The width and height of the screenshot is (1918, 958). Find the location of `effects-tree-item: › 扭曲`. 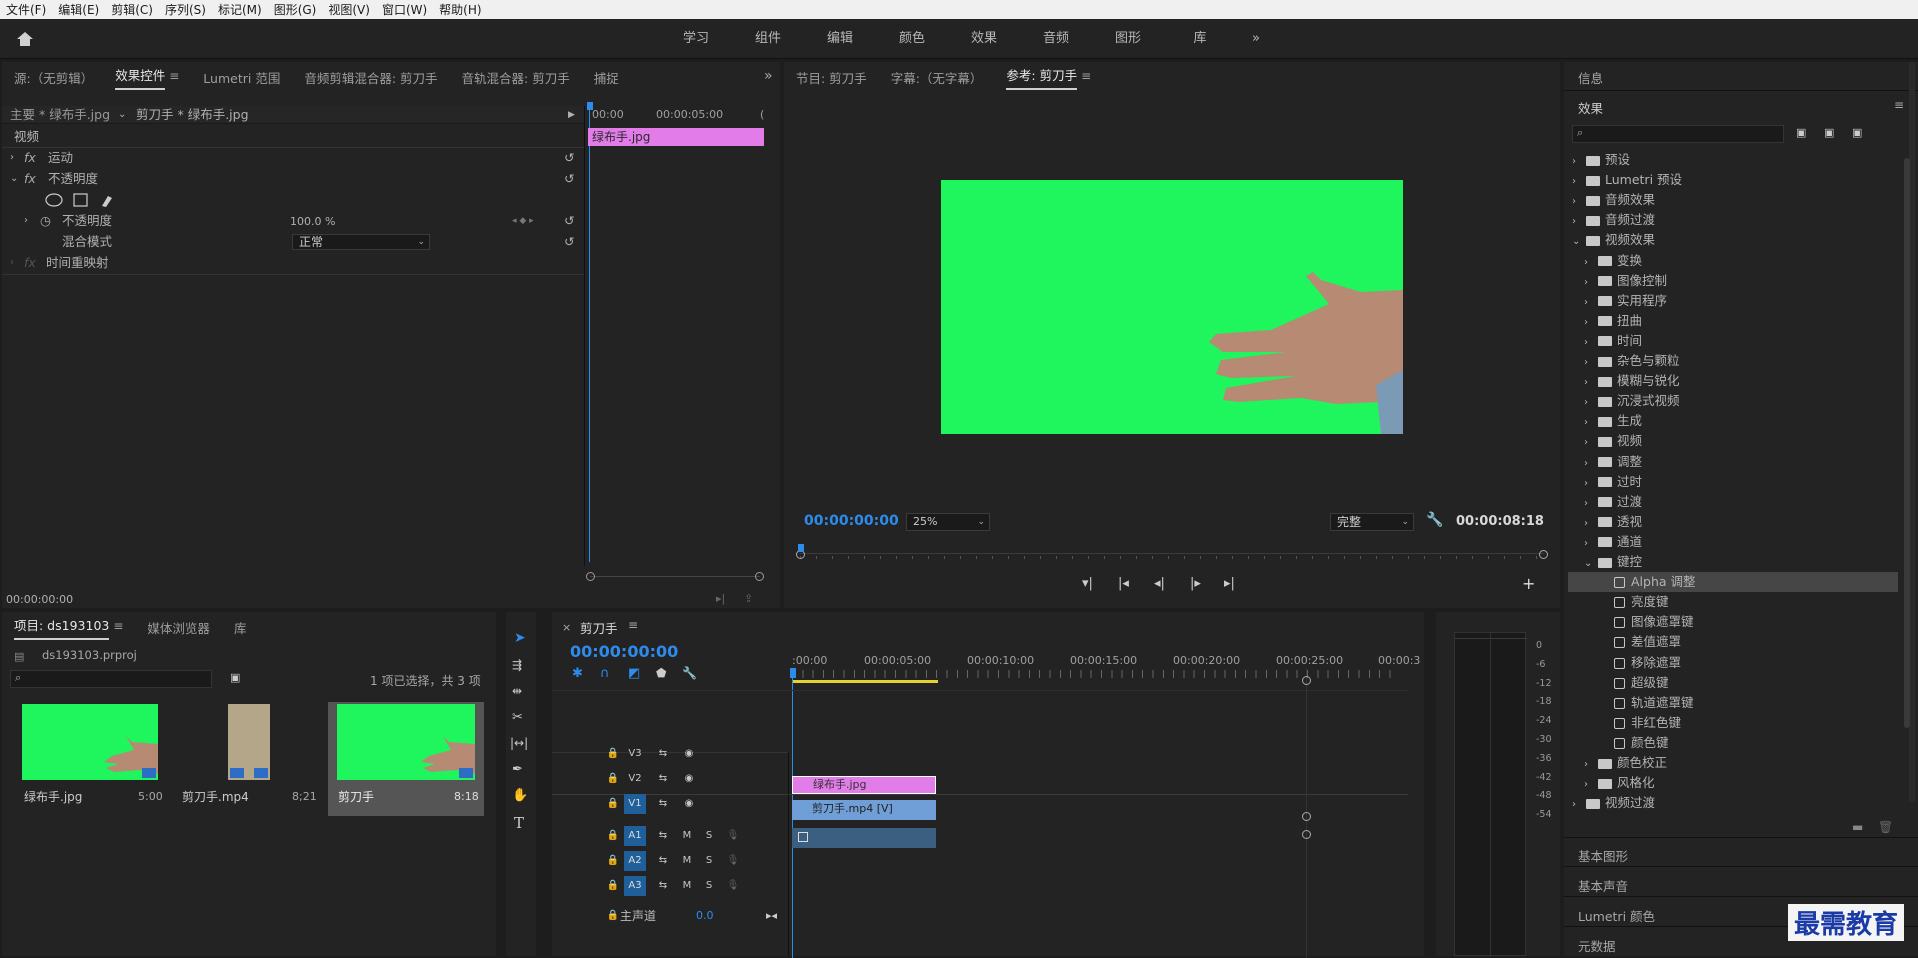

effects-tree-item: › 扭曲 is located at coordinates (1737, 321).